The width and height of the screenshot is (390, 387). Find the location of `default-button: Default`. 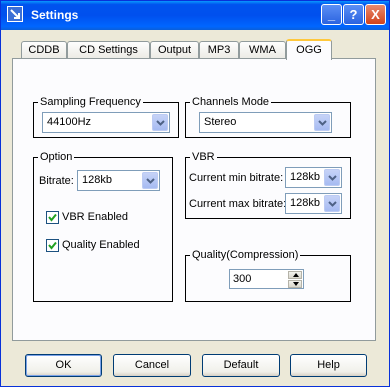

default-button: Default is located at coordinates (241, 365).